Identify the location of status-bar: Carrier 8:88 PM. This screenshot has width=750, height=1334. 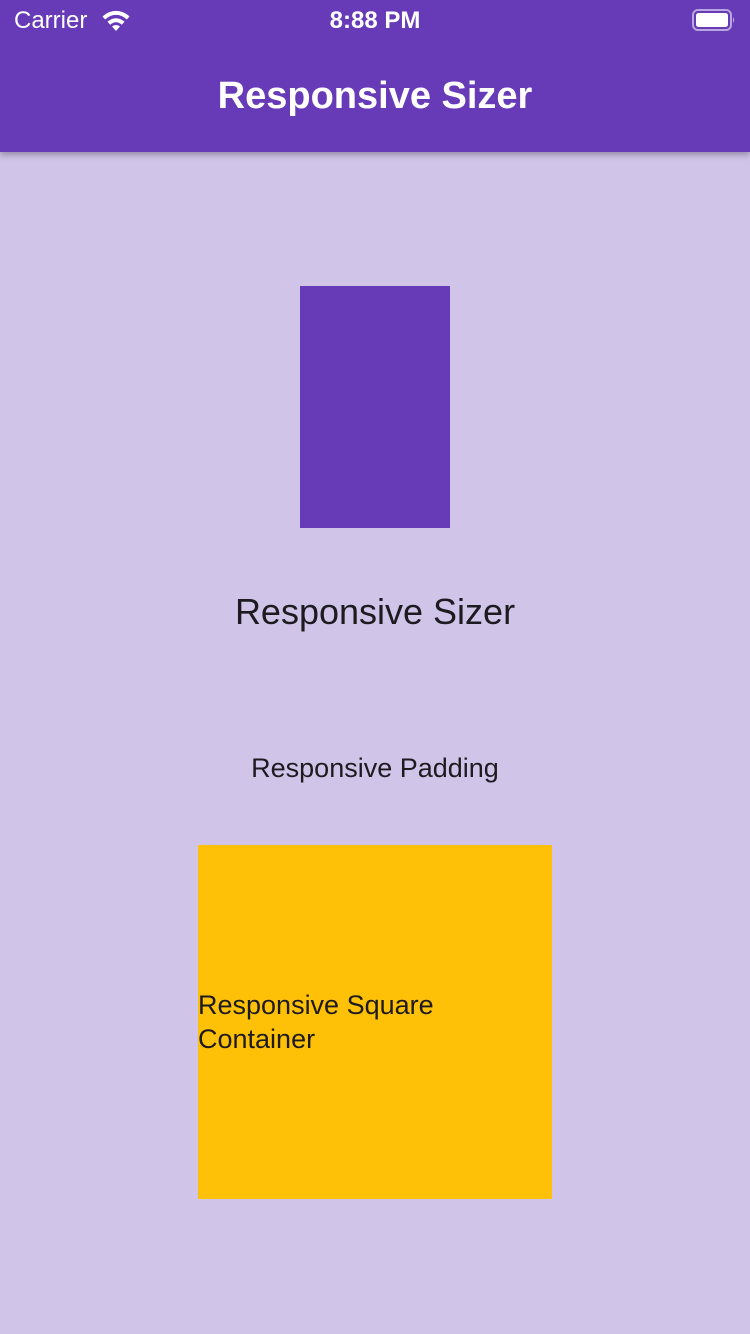
(375, 20).